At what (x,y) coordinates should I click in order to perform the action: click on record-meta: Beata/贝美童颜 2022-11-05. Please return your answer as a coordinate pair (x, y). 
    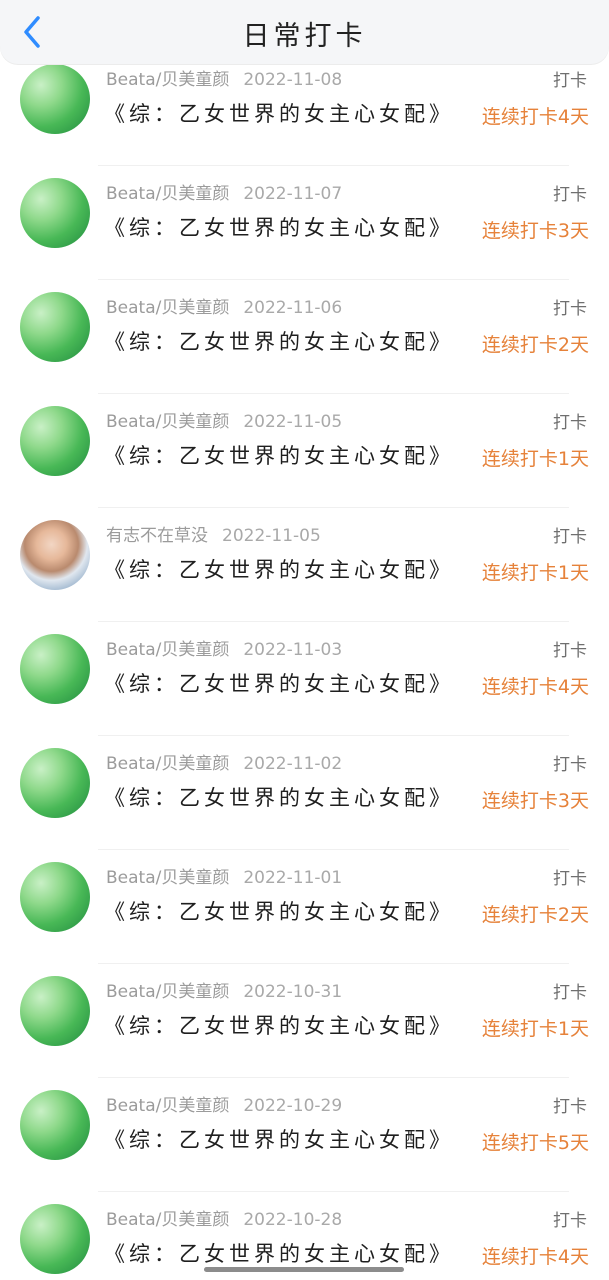
    Looking at the image, I should click on (224, 419).